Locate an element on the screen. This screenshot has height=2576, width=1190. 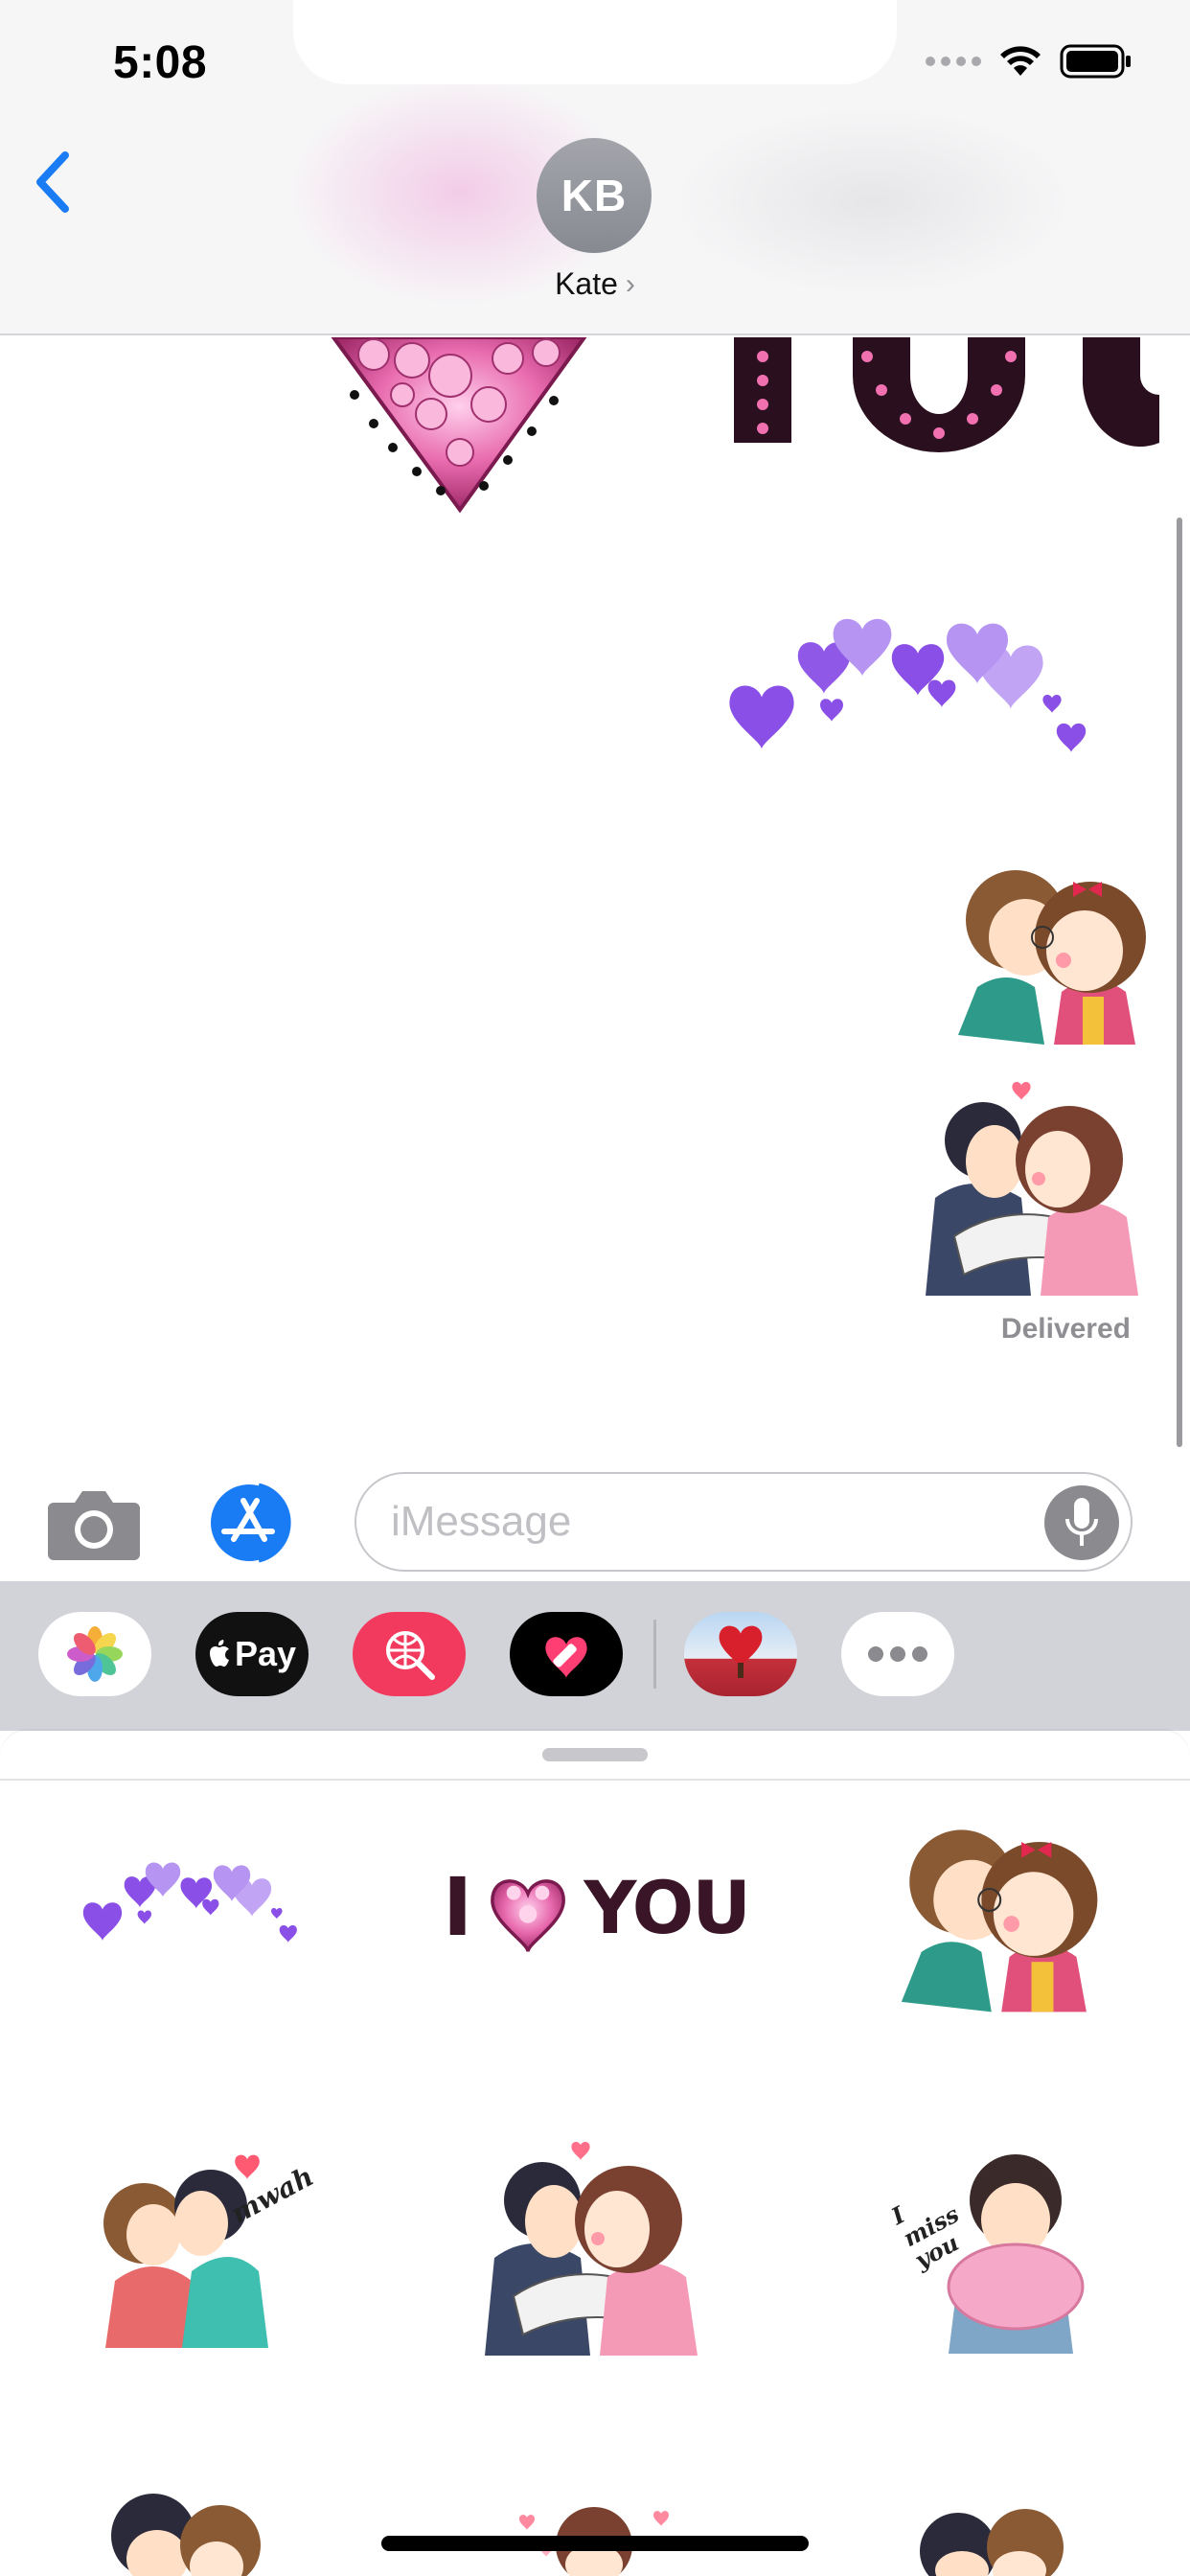
drawer-sticker-mwah-couple: mwah is located at coordinates (203, 2248).